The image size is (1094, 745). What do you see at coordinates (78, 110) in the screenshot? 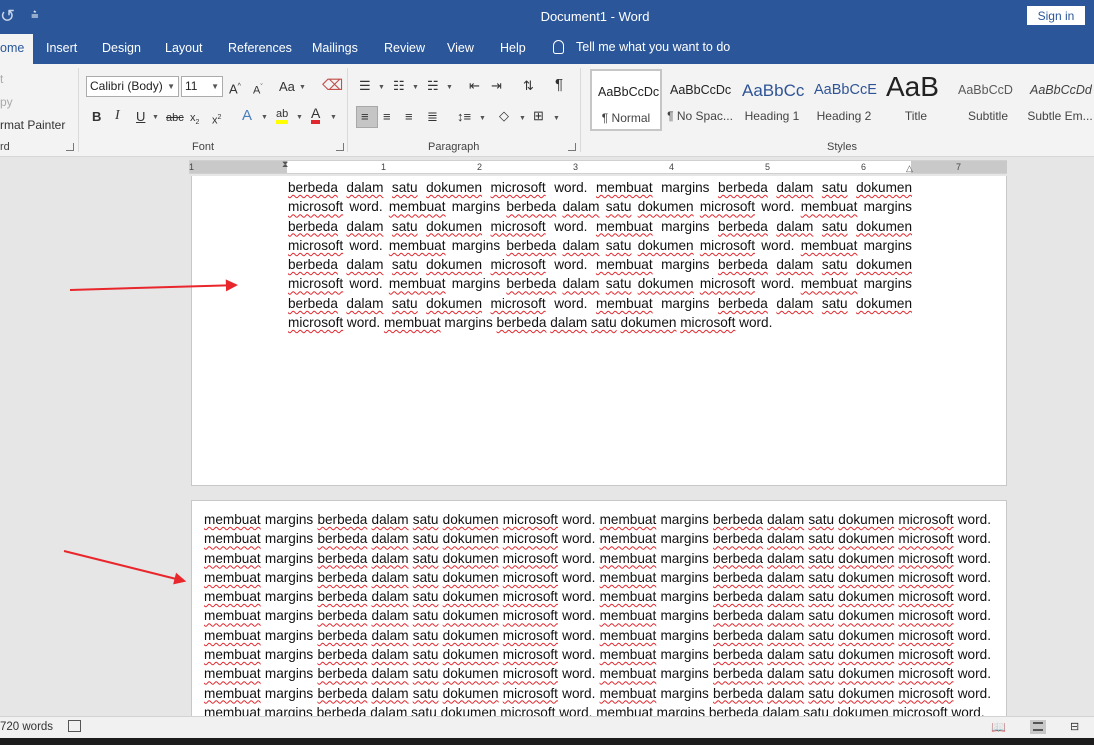
I see `divider` at bounding box center [78, 110].